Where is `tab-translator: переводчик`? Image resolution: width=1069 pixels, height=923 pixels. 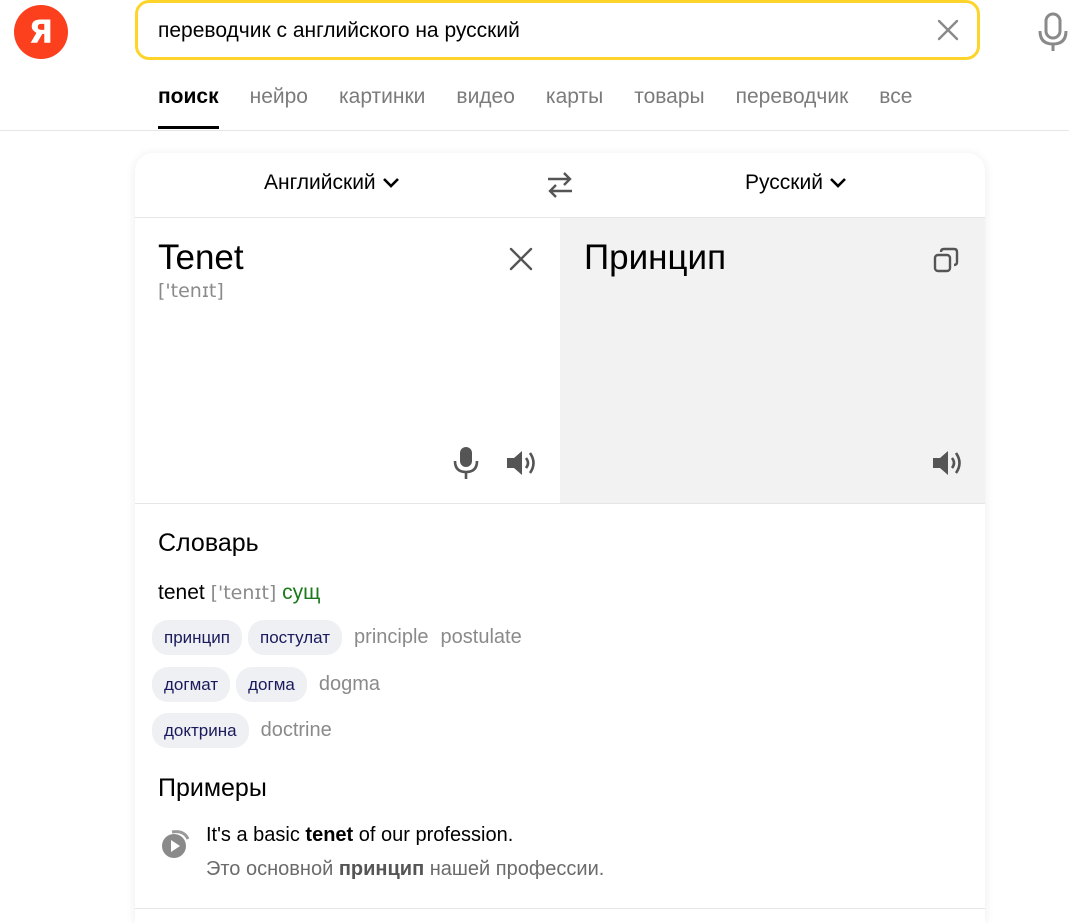
tab-translator: переводчик is located at coordinates (792, 107).